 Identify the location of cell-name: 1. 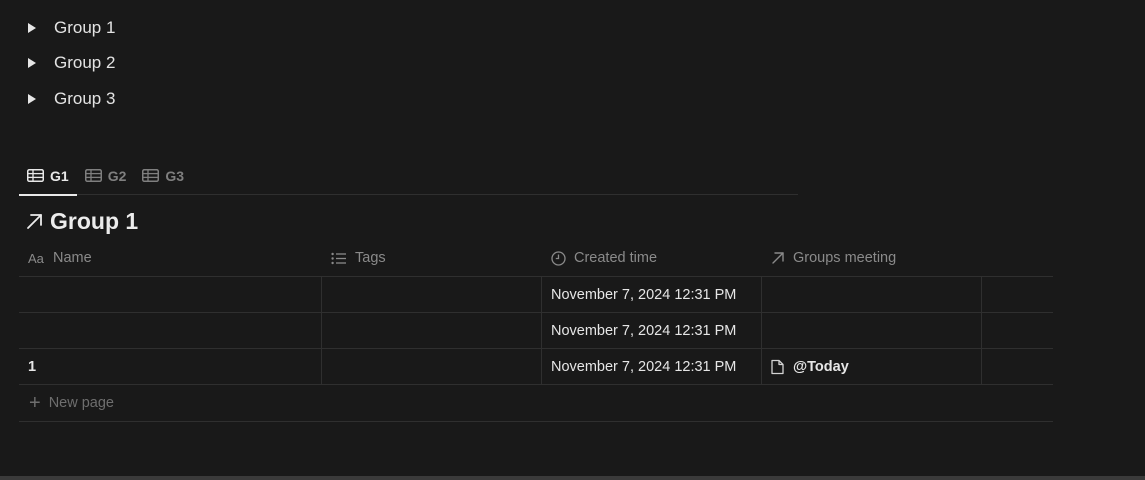
(170, 366).